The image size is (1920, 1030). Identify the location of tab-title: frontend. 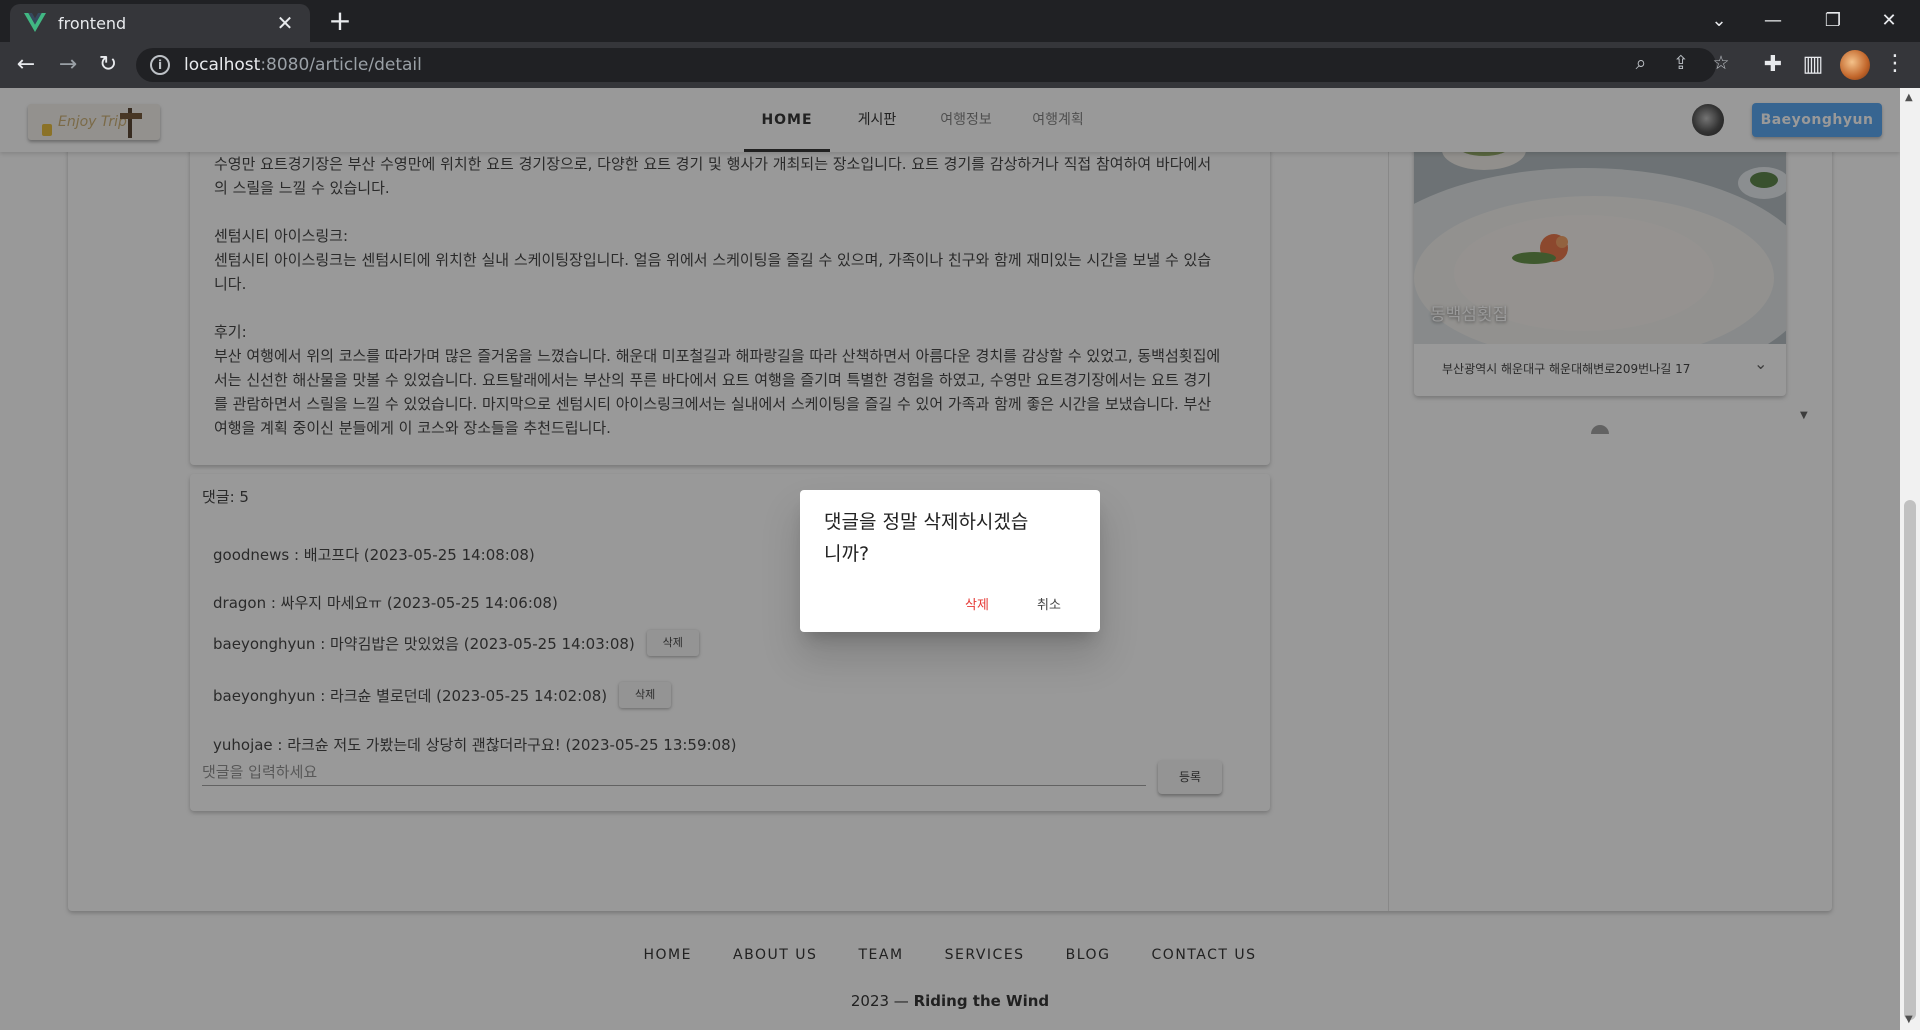
(92, 23).